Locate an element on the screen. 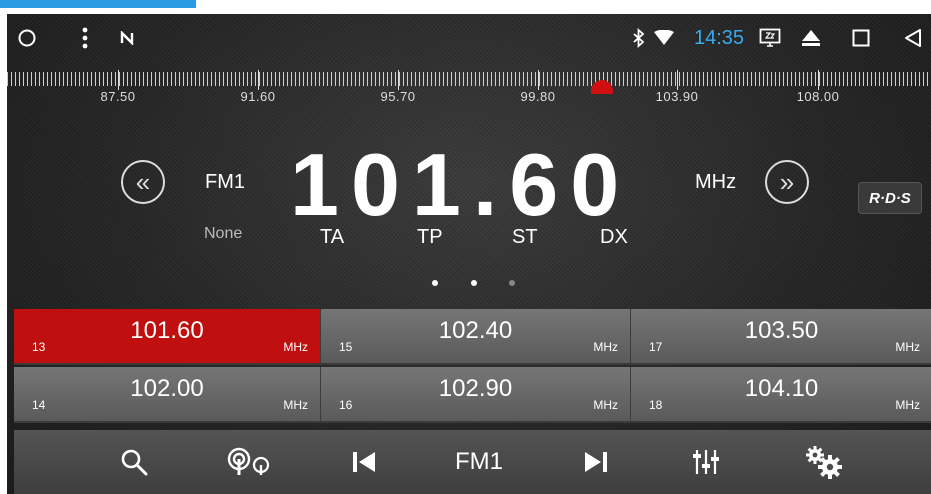 This screenshot has height=494, width=931. next-button is located at coordinates (596, 462).